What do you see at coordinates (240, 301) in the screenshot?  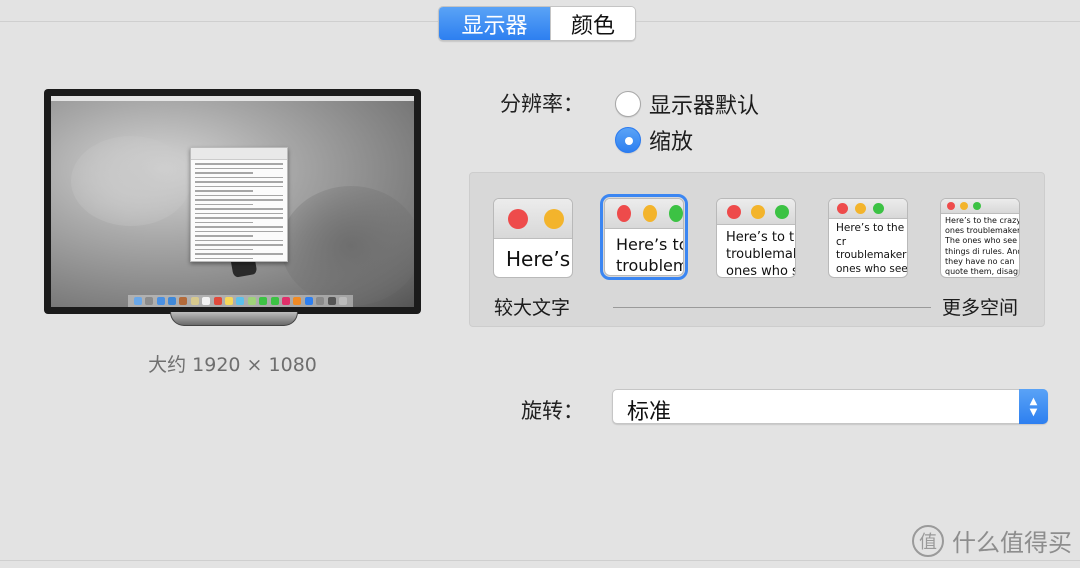 I see `dock` at bounding box center [240, 301].